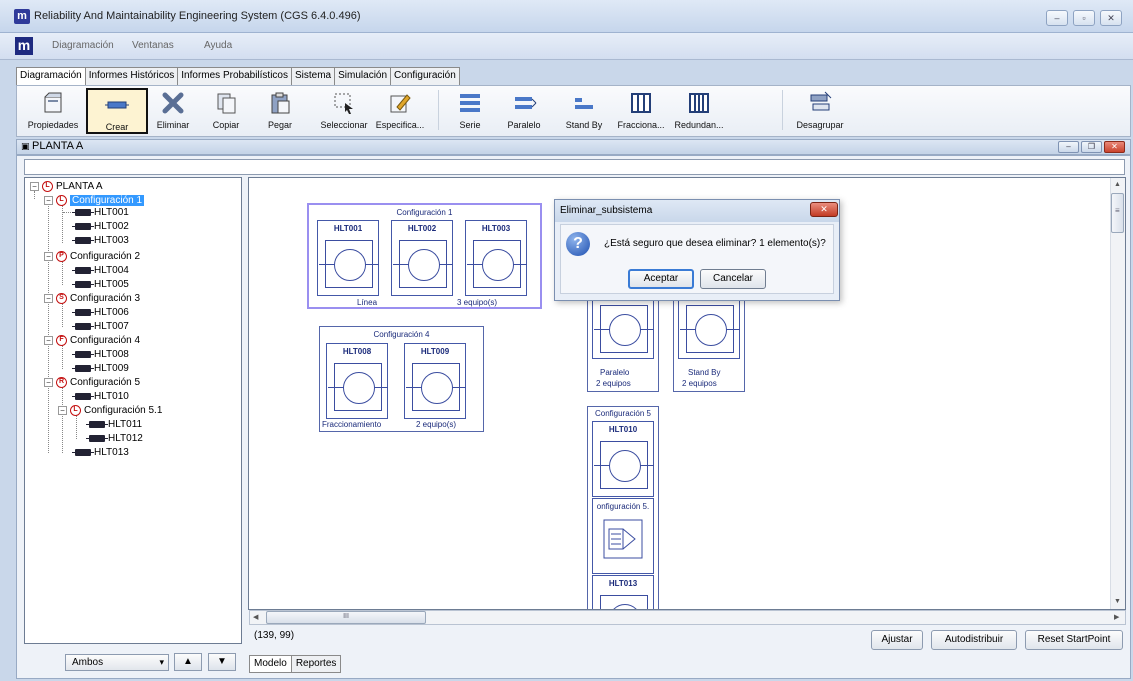 This screenshot has height=681, width=1133. What do you see at coordinates (1117, 393) in the screenshot?
I see `vertical-scrollbar` at bounding box center [1117, 393].